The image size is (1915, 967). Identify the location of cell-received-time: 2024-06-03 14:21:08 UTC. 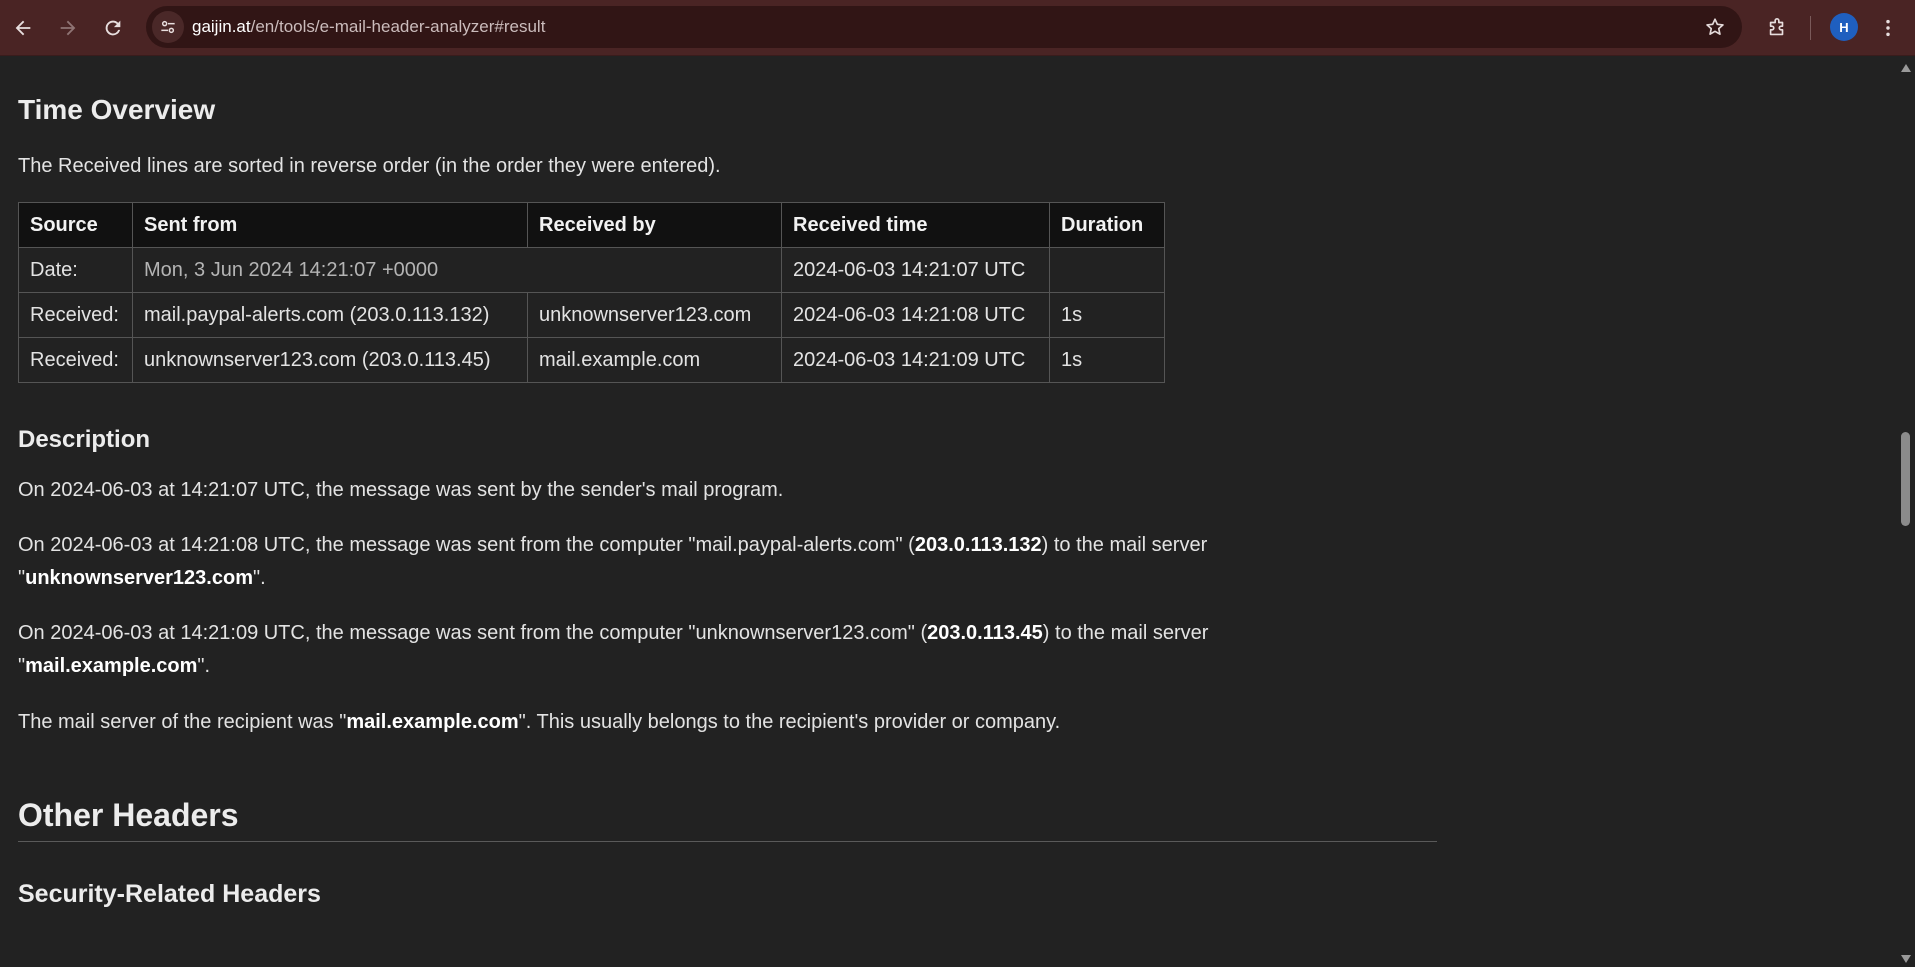
(915, 315).